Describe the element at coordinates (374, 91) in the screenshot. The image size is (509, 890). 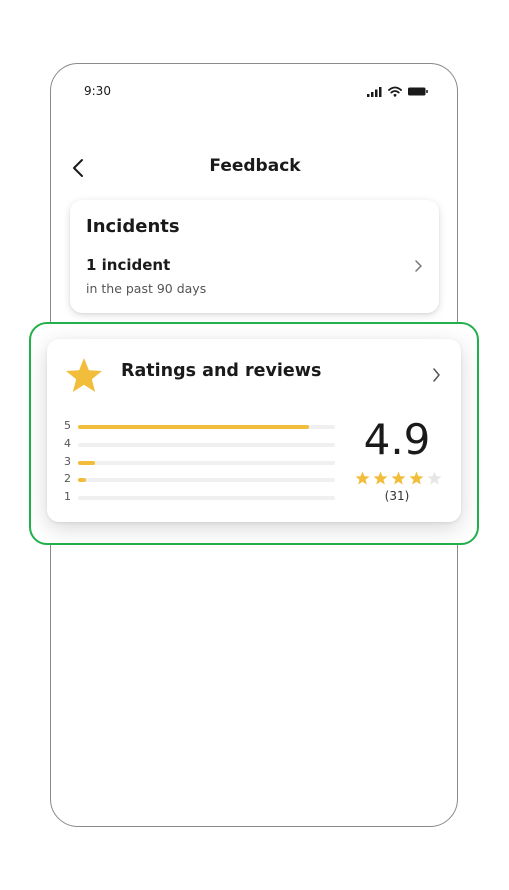
I see `signal-icon` at that location.